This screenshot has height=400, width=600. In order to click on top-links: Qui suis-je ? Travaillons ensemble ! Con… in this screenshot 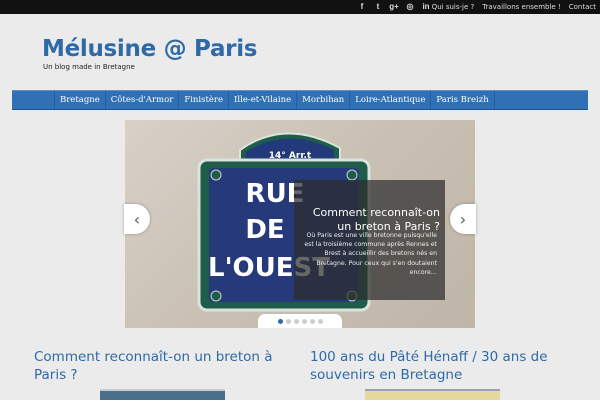, I will do `click(514, 7)`.